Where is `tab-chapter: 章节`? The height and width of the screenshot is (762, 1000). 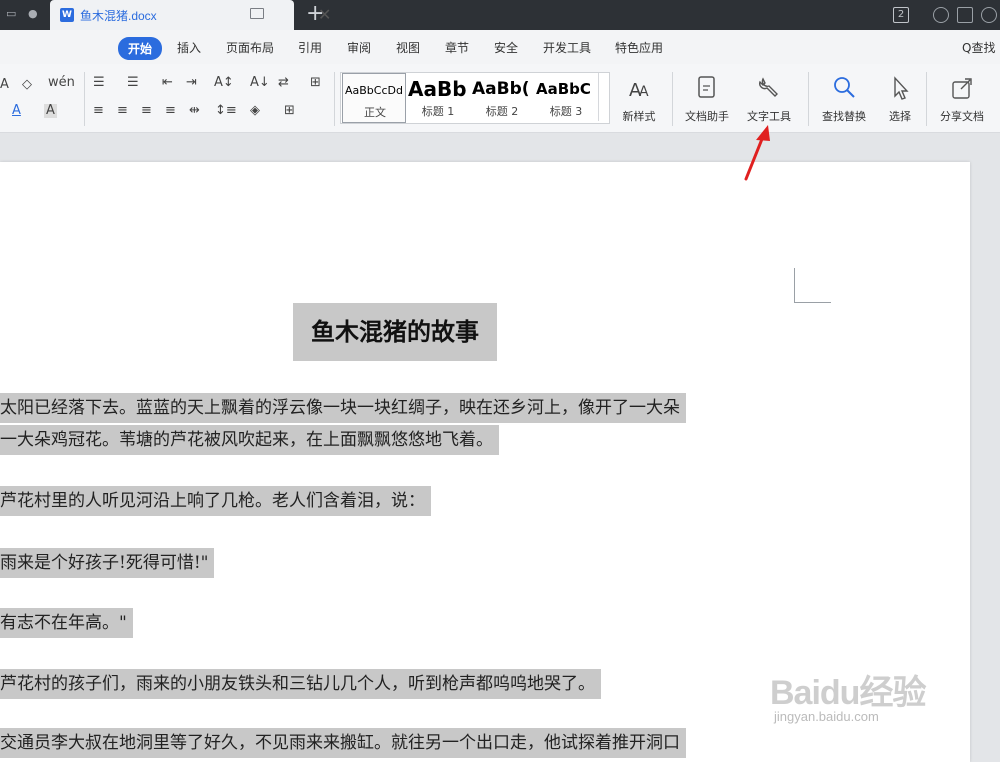
tab-chapter: 章节 is located at coordinates (457, 47).